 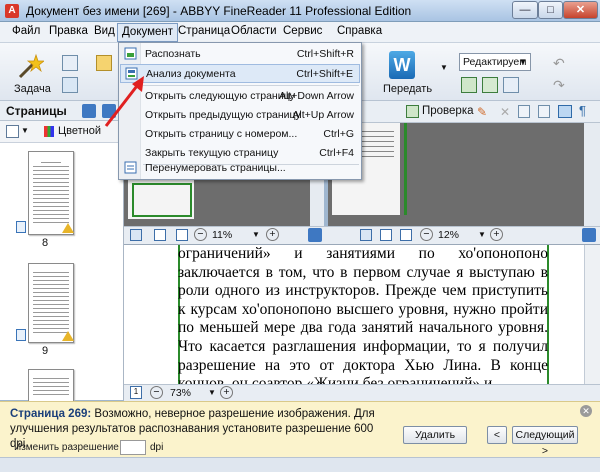 I want to click on previous-button: <, so click(x=497, y=435).